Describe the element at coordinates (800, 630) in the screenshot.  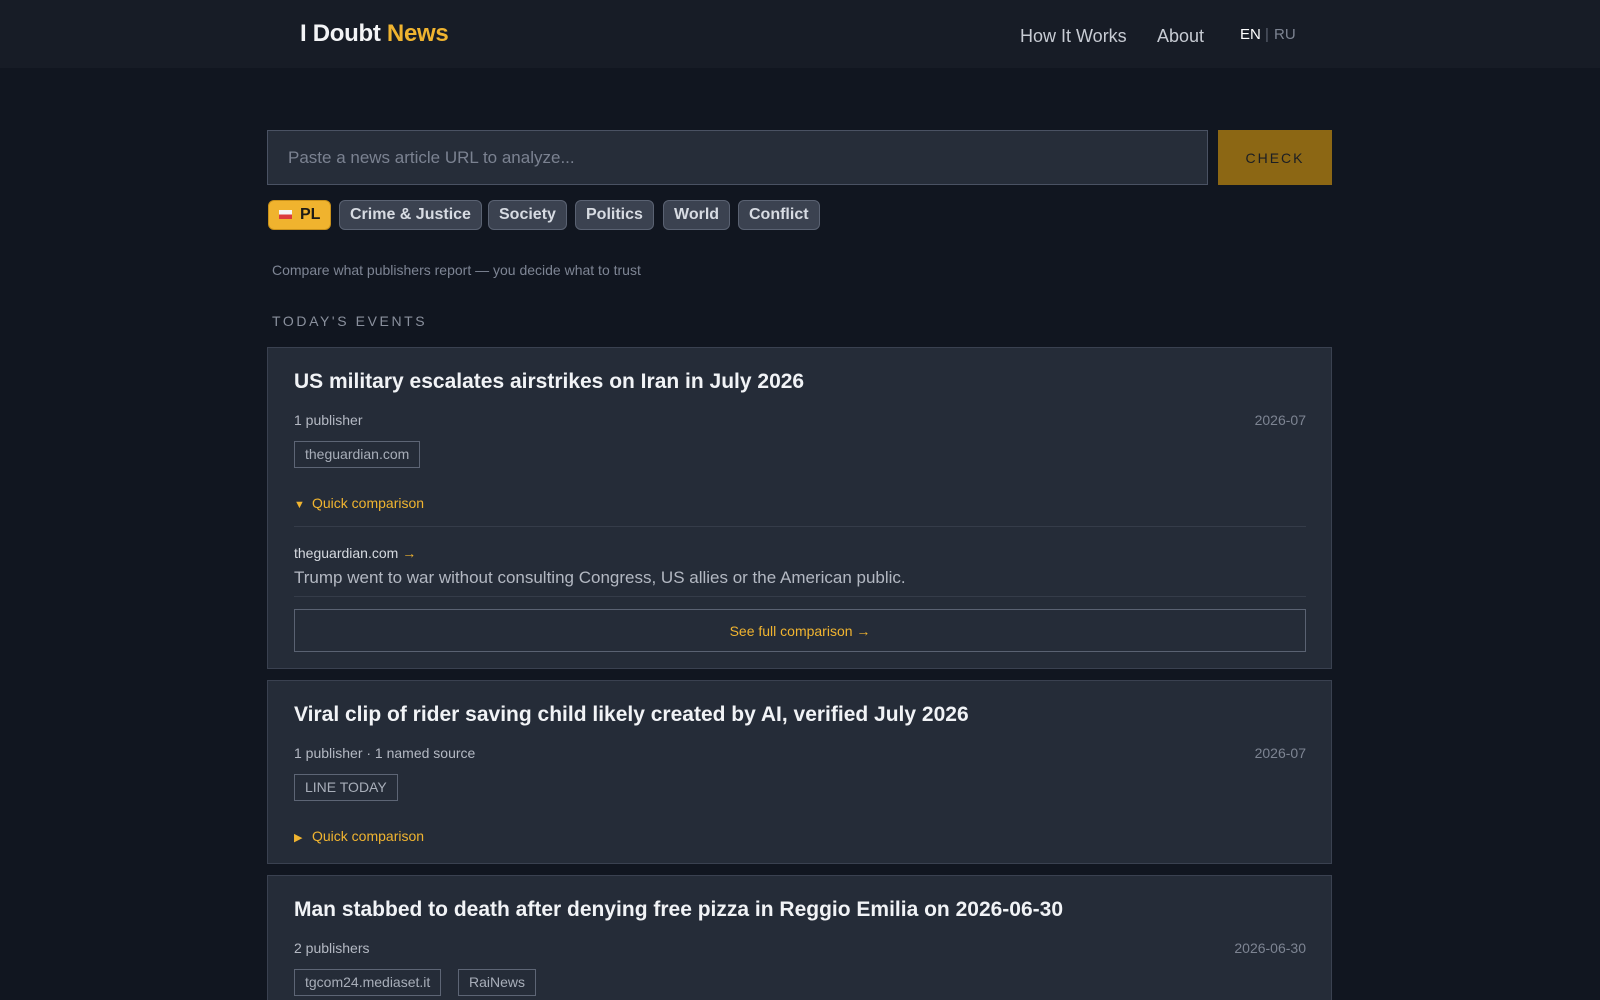
I see `see-full-comparison-button: See full comparison →` at that location.